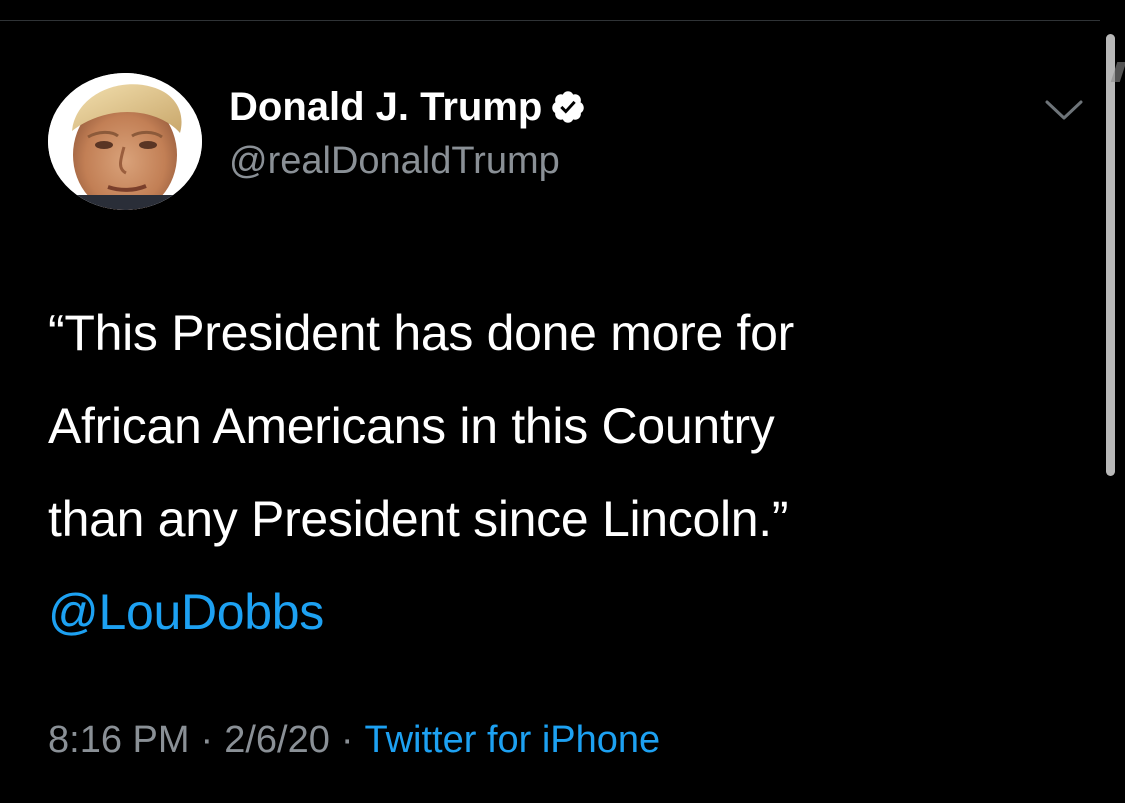  Describe the element at coordinates (1064, 110) in the screenshot. I see `chevron-down-icon` at that location.